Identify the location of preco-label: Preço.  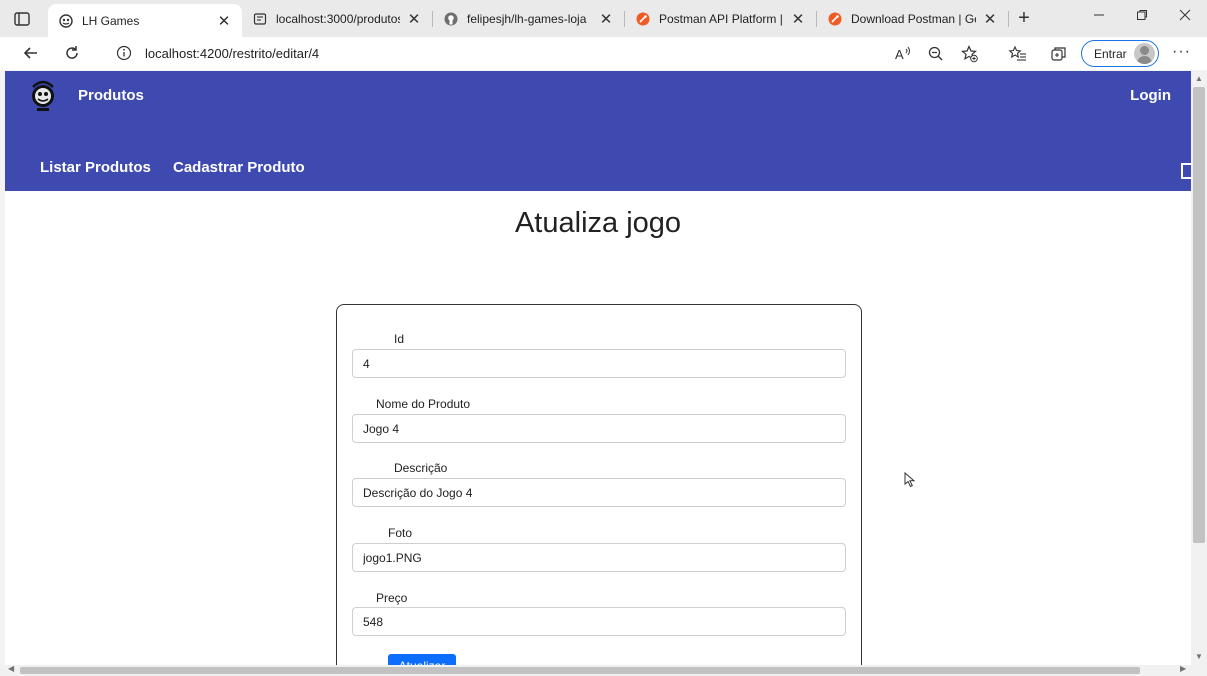
(392, 598).